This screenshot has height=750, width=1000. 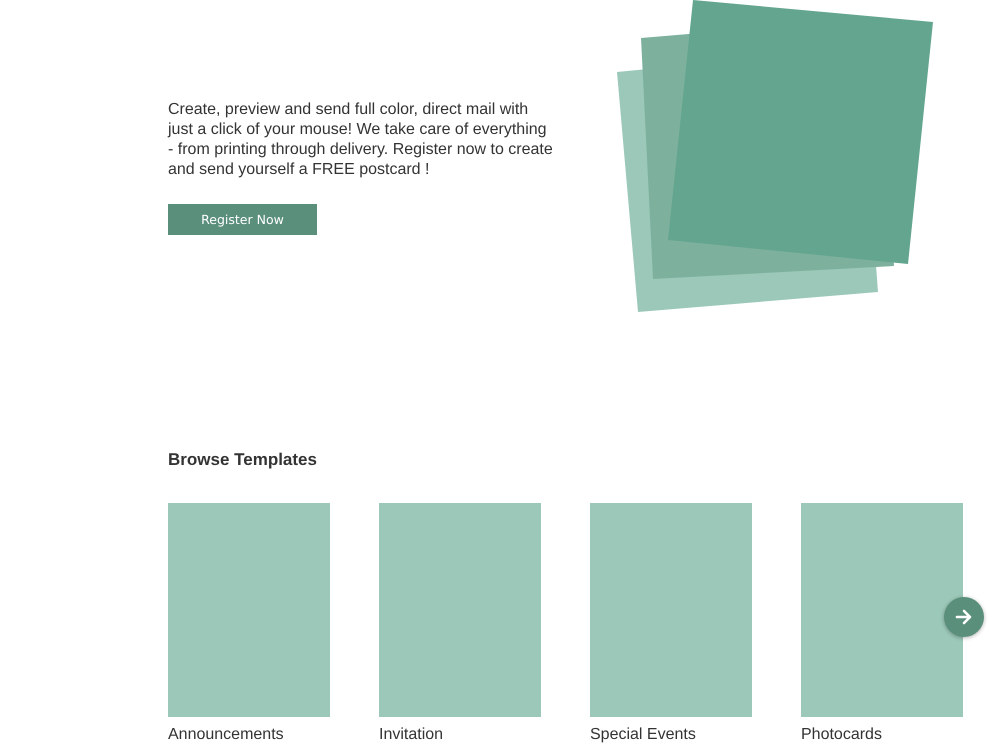 I want to click on template-label: Special Events, so click(x=643, y=734).